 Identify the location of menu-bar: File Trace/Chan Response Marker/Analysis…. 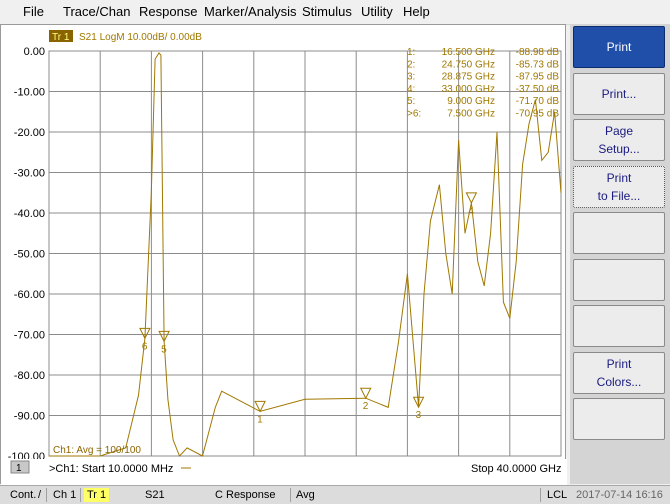
(335, 12).